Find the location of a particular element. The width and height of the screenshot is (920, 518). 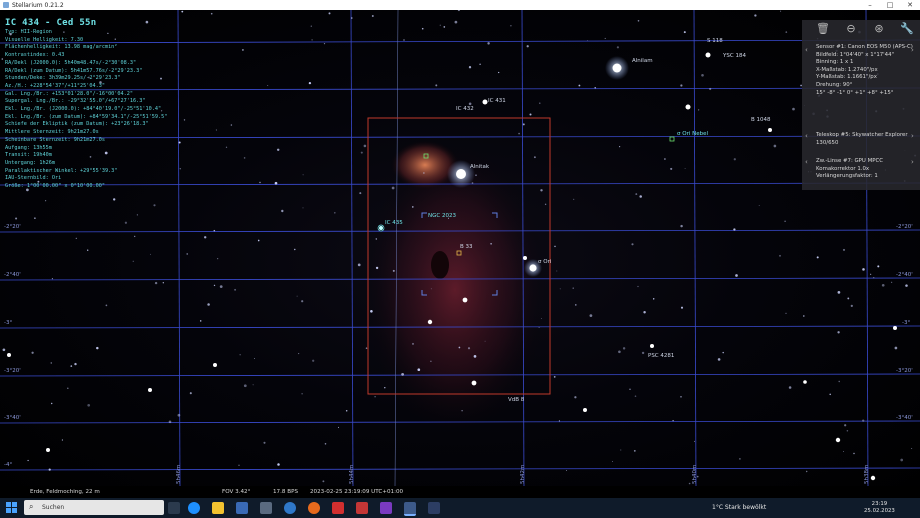

prev-lens-arrow: ‹ is located at coordinates (806, 162).